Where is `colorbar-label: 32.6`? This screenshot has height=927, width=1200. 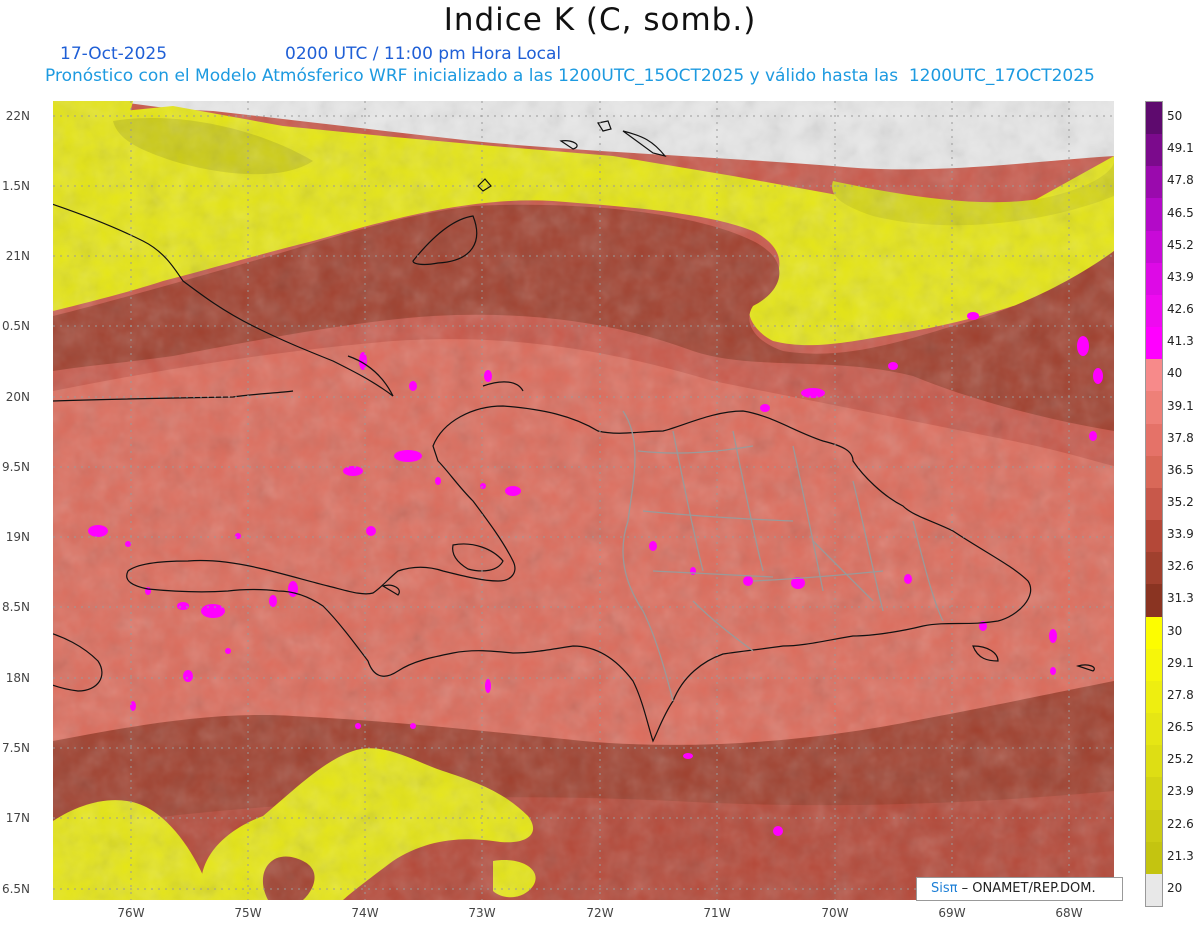
colorbar-label: 32.6 is located at coordinates (1180, 566).